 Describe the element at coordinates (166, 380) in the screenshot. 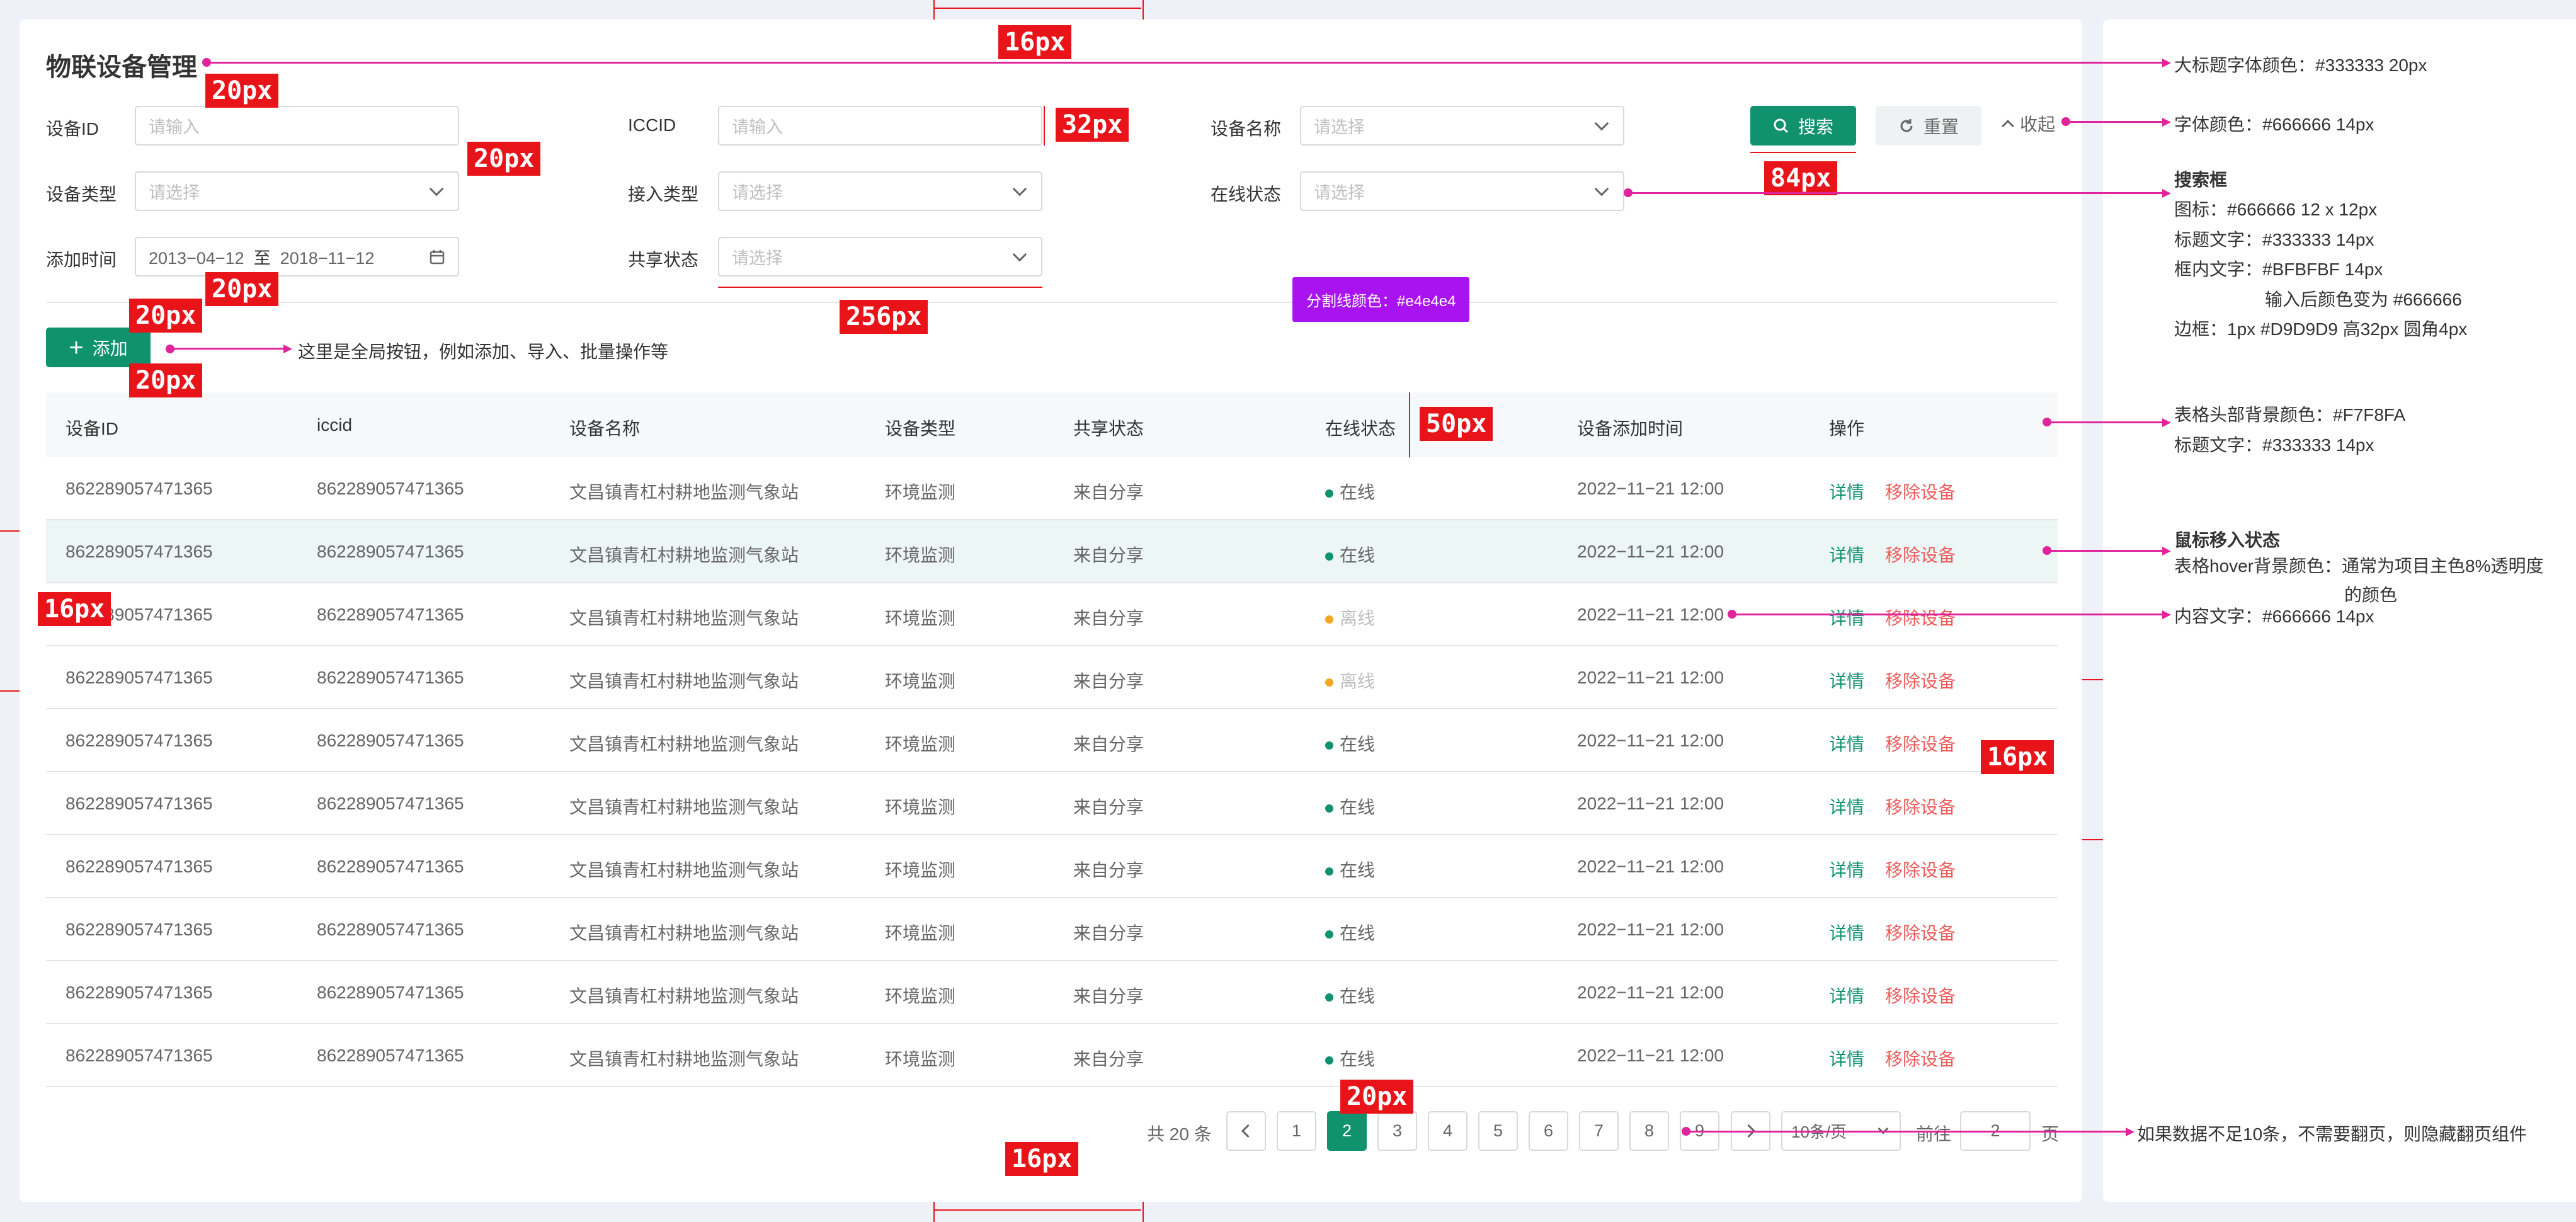

I see `spacing-tag: 20px` at that location.